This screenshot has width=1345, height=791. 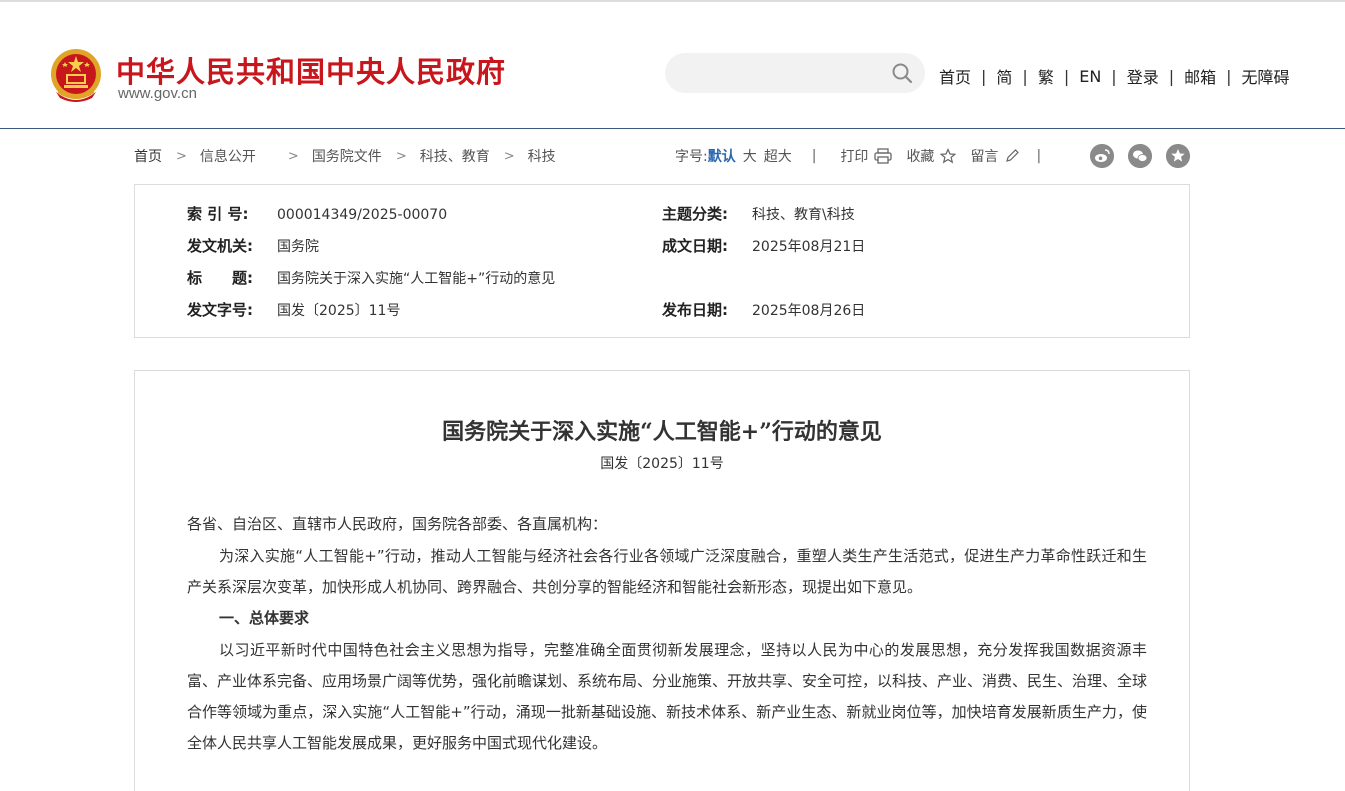 I want to click on nav-home-link: 首页, so click(x=955, y=76).